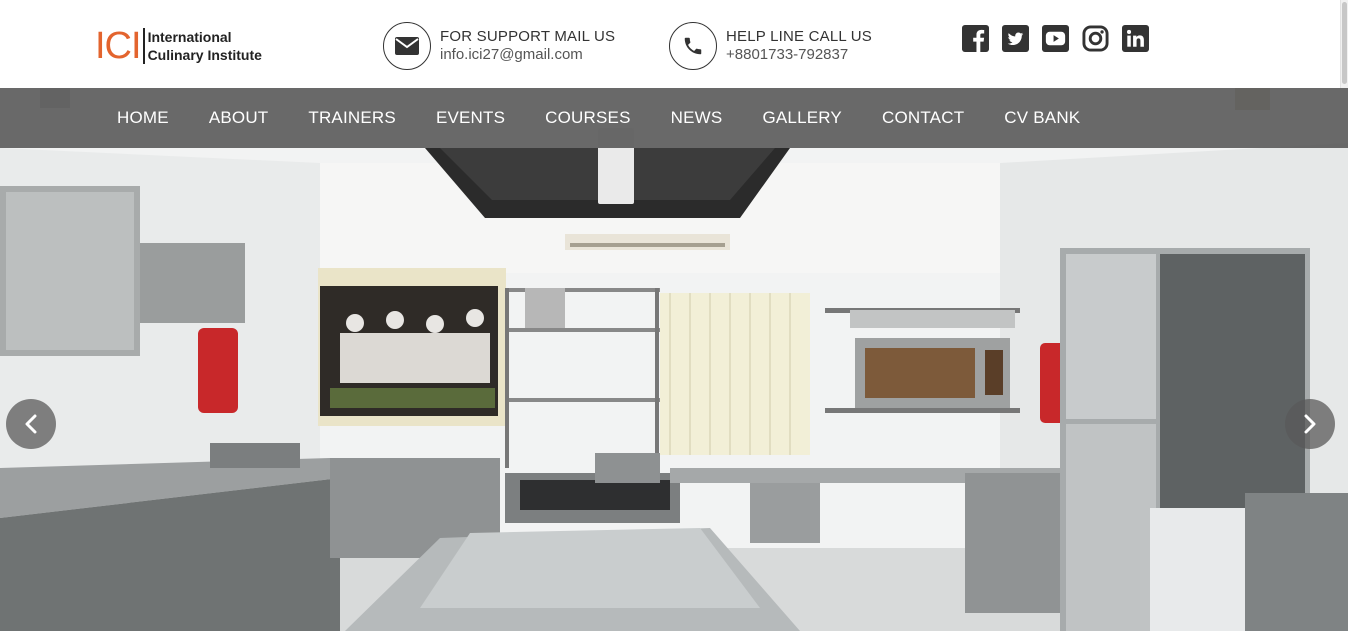  What do you see at coordinates (802, 118) in the screenshot?
I see `nav-item-gallery: GALLERY` at bounding box center [802, 118].